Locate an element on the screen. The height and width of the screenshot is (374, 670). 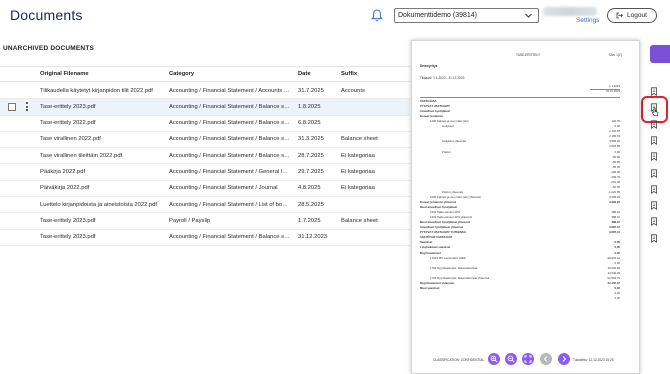
company-select: Dokumenttidemo (39814) is located at coordinates (466, 15).